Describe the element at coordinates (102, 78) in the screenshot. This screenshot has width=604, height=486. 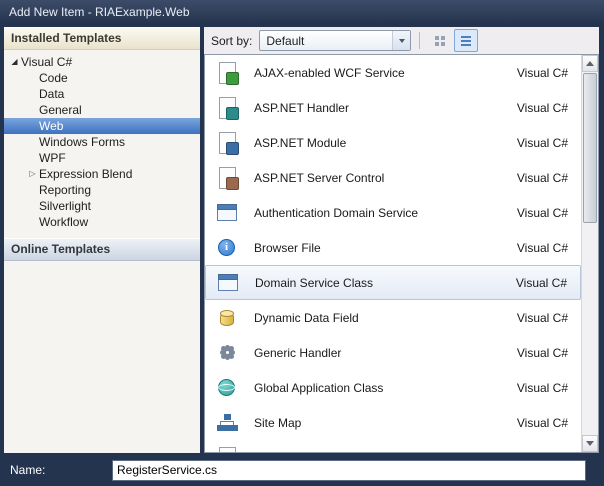
I see `tree-node-code: Code` at that location.